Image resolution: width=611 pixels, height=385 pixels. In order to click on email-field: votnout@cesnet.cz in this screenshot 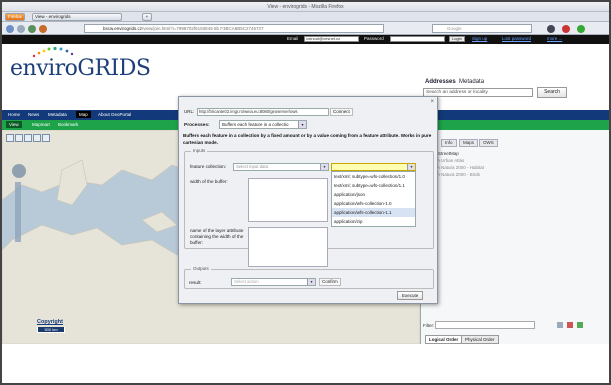, I will do `click(331, 39)`.